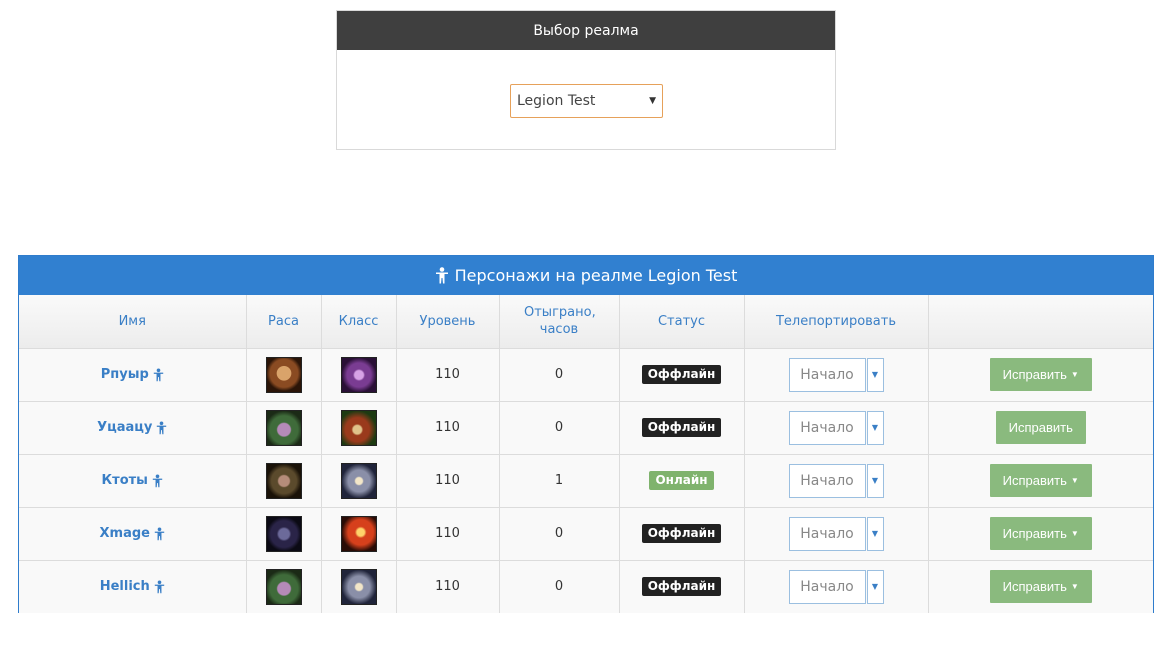  Describe the element at coordinates (560, 321) in the screenshot. I see `column-header-played-label: Отыграно, часов` at that location.